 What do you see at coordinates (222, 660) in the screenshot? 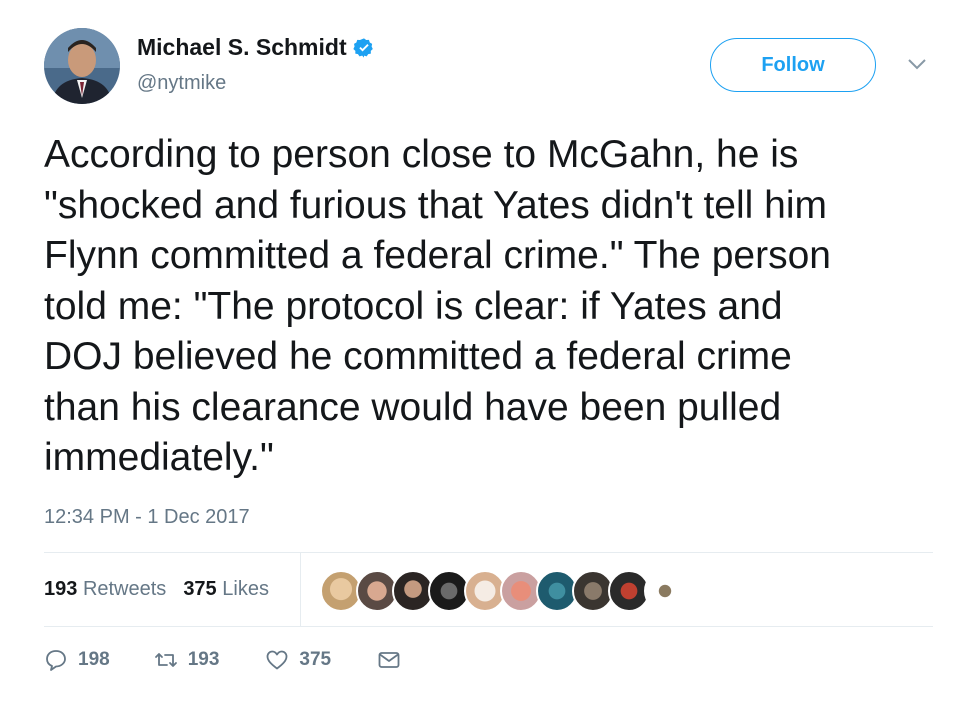
I see `tweet-actions: 198 193 375` at bounding box center [222, 660].